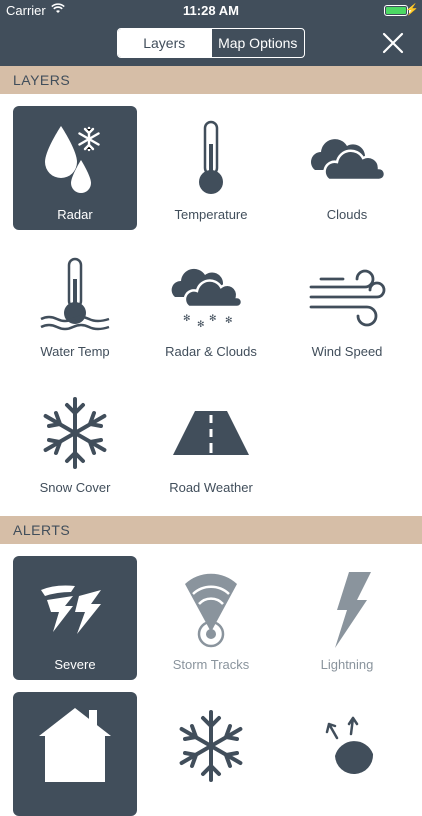 Image resolution: width=422 pixels, height=816 pixels. I want to click on water-temp-icon, so click(75, 294).